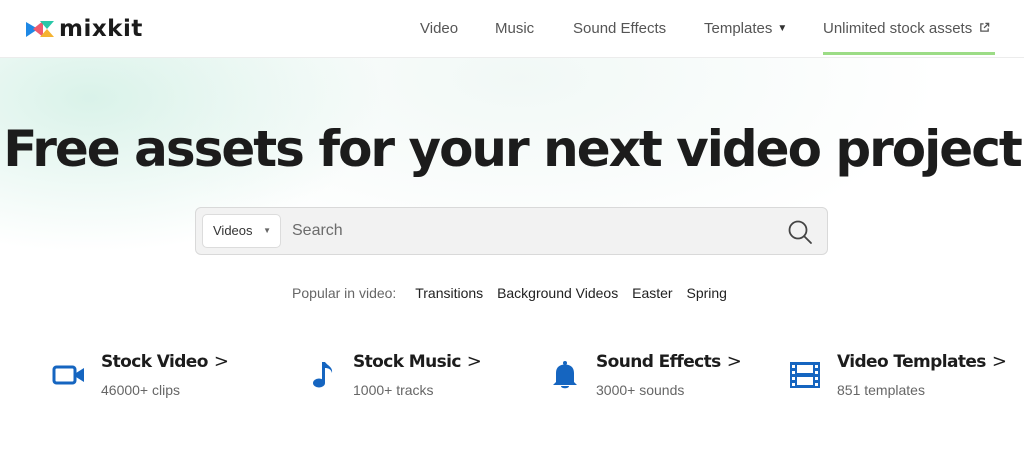 The height and width of the screenshot is (455, 1024). What do you see at coordinates (449, 293) in the screenshot?
I see `popular-link-transitions: Transitions` at bounding box center [449, 293].